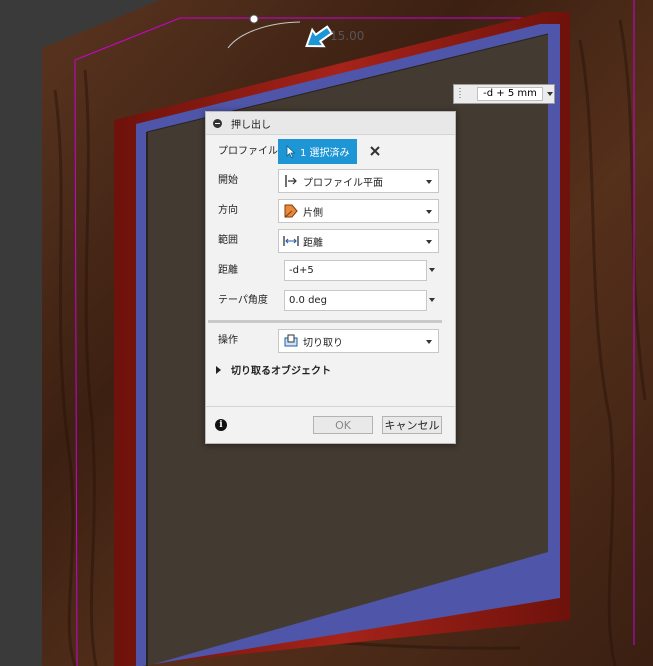  I want to click on profile-select-button: 1 選択済み, so click(317, 151).